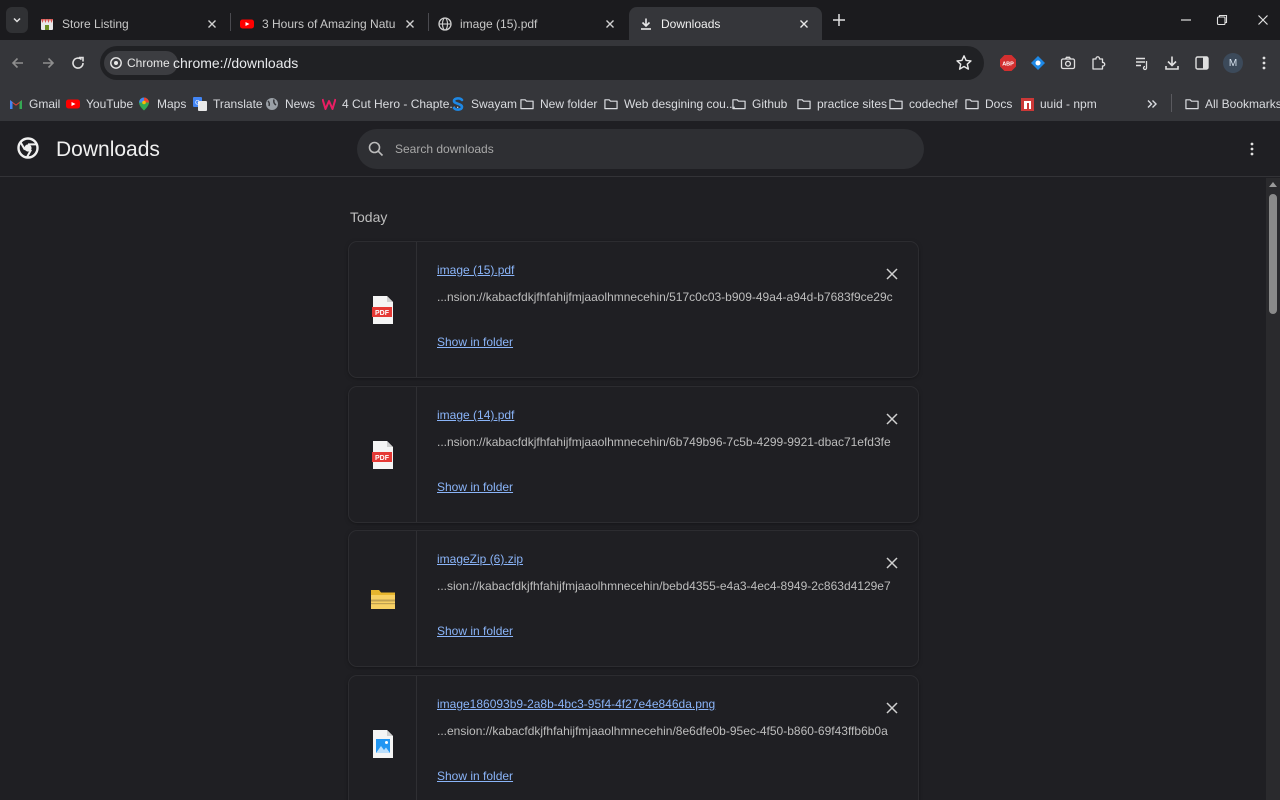 This screenshot has width=1280, height=800. I want to click on close-window-button, so click(1263, 20).